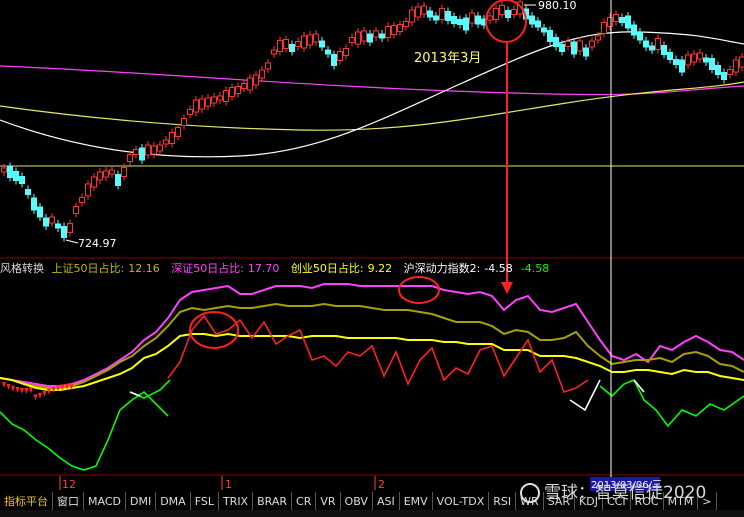 This screenshot has height=517, width=744. Describe the element at coordinates (173, 501) in the screenshot. I see `tab-4: DMA` at that location.